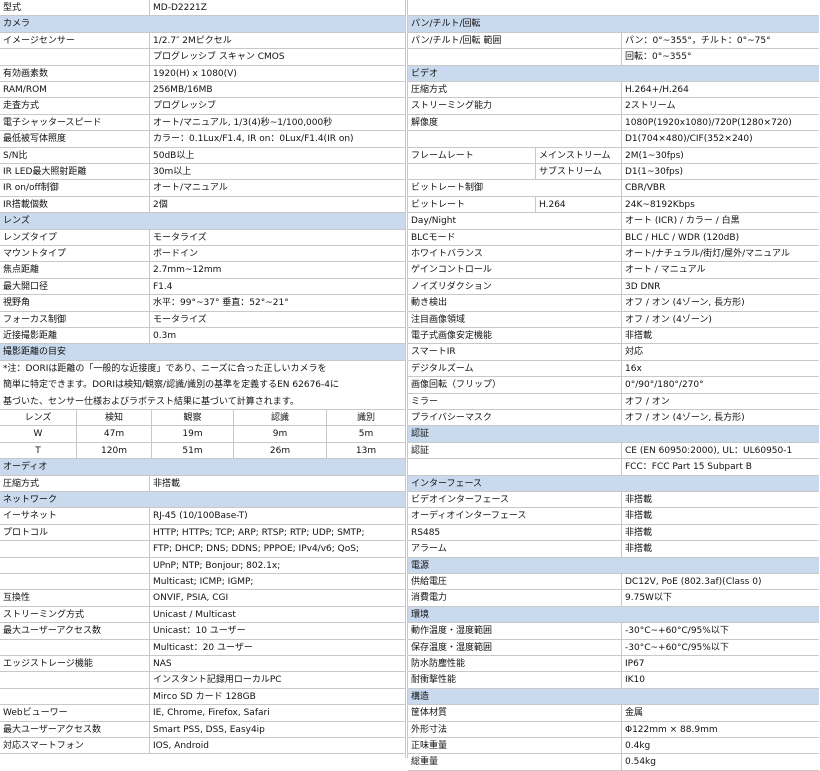 The height and width of the screenshot is (771, 820). Describe the element at coordinates (30, 500) in the screenshot. I see `section-title: ネットワーク` at that location.